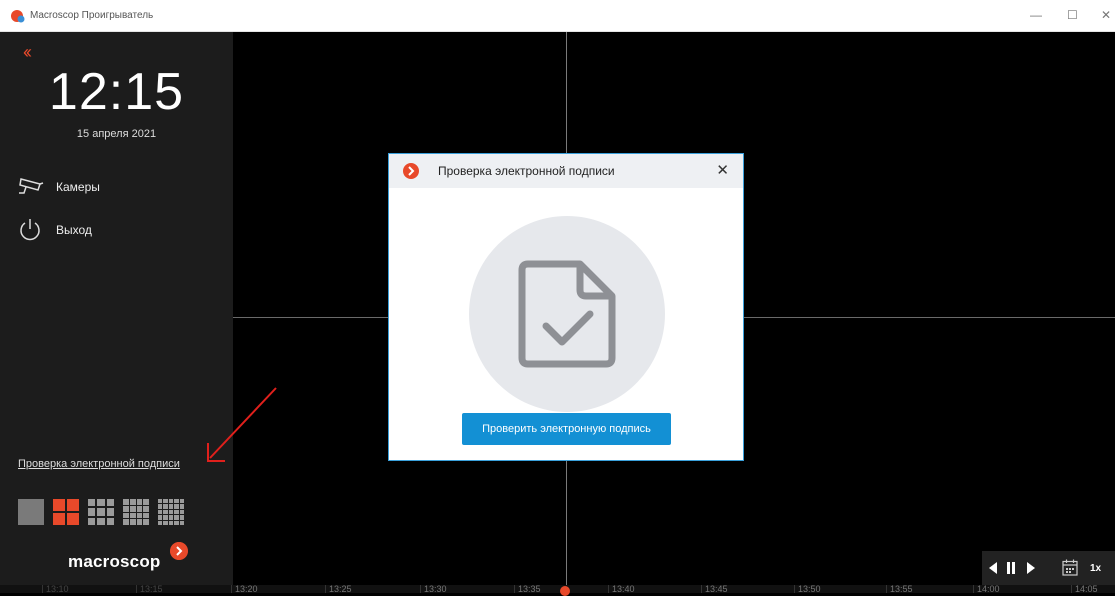  I want to click on timeline-tick: 13:45, so click(714, 589).